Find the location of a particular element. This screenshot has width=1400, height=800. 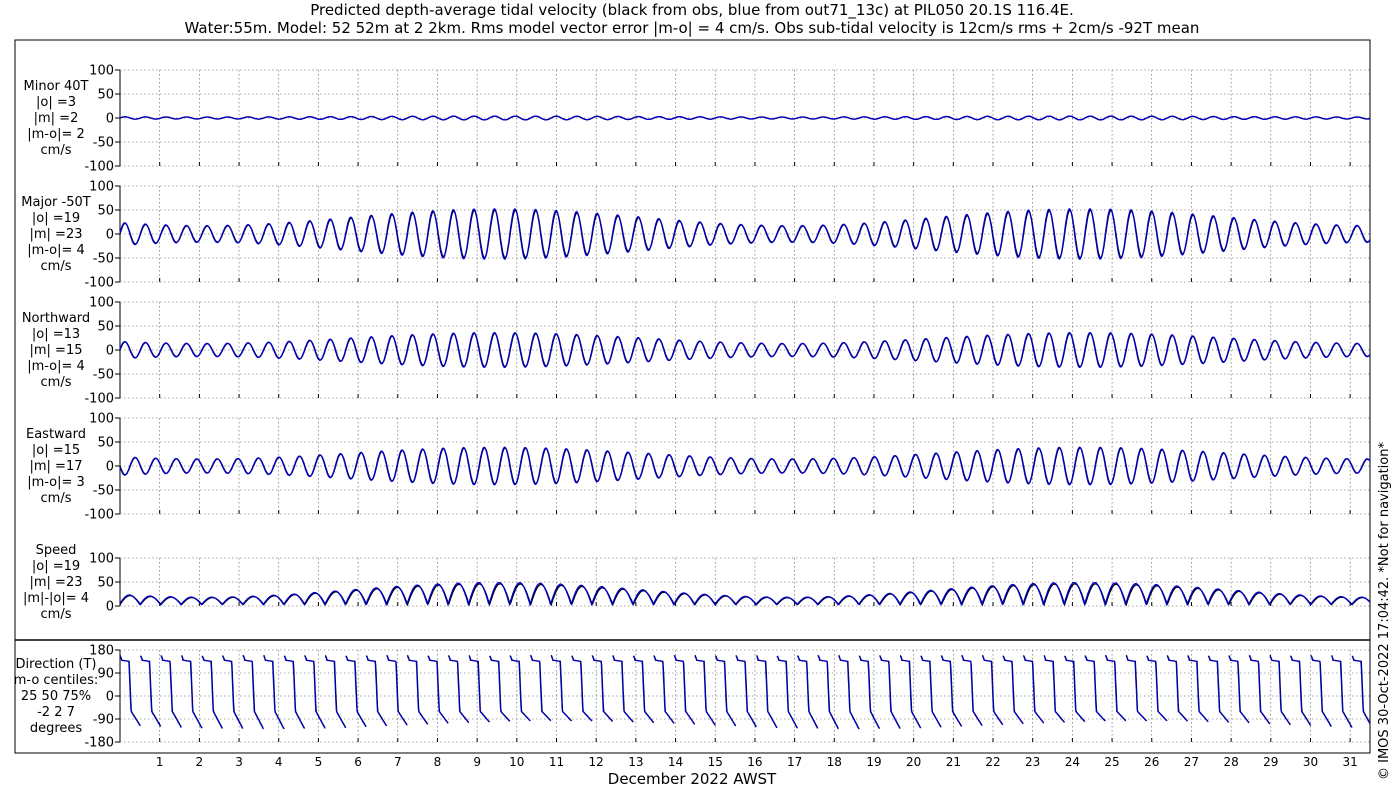

x-tick-label: 28 is located at coordinates (1230, 762).